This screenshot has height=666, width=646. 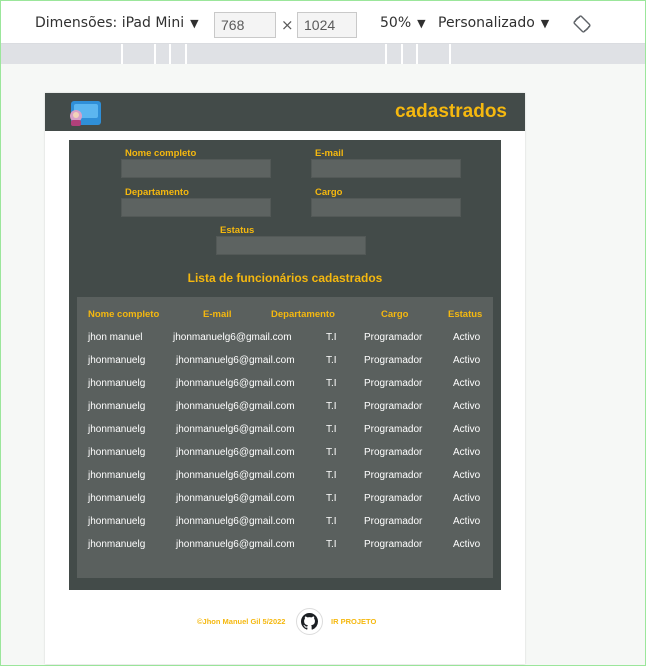 What do you see at coordinates (327, 25) in the screenshot?
I see `device-height-input` at bounding box center [327, 25].